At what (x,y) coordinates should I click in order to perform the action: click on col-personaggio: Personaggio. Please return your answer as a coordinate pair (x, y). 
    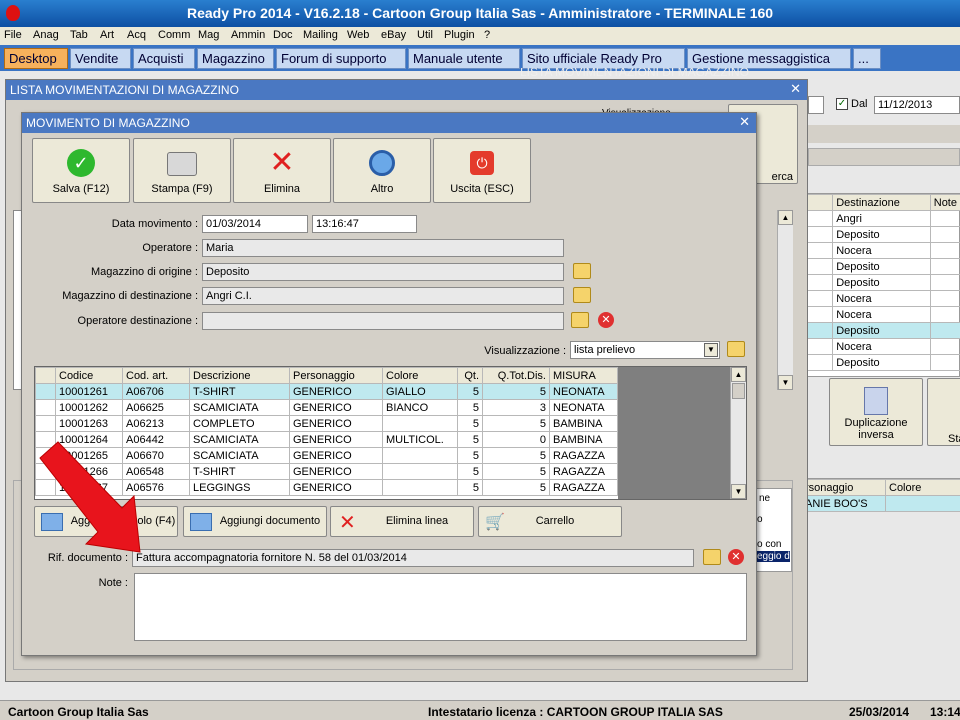
    Looking at the image, I should click on (336, 375).